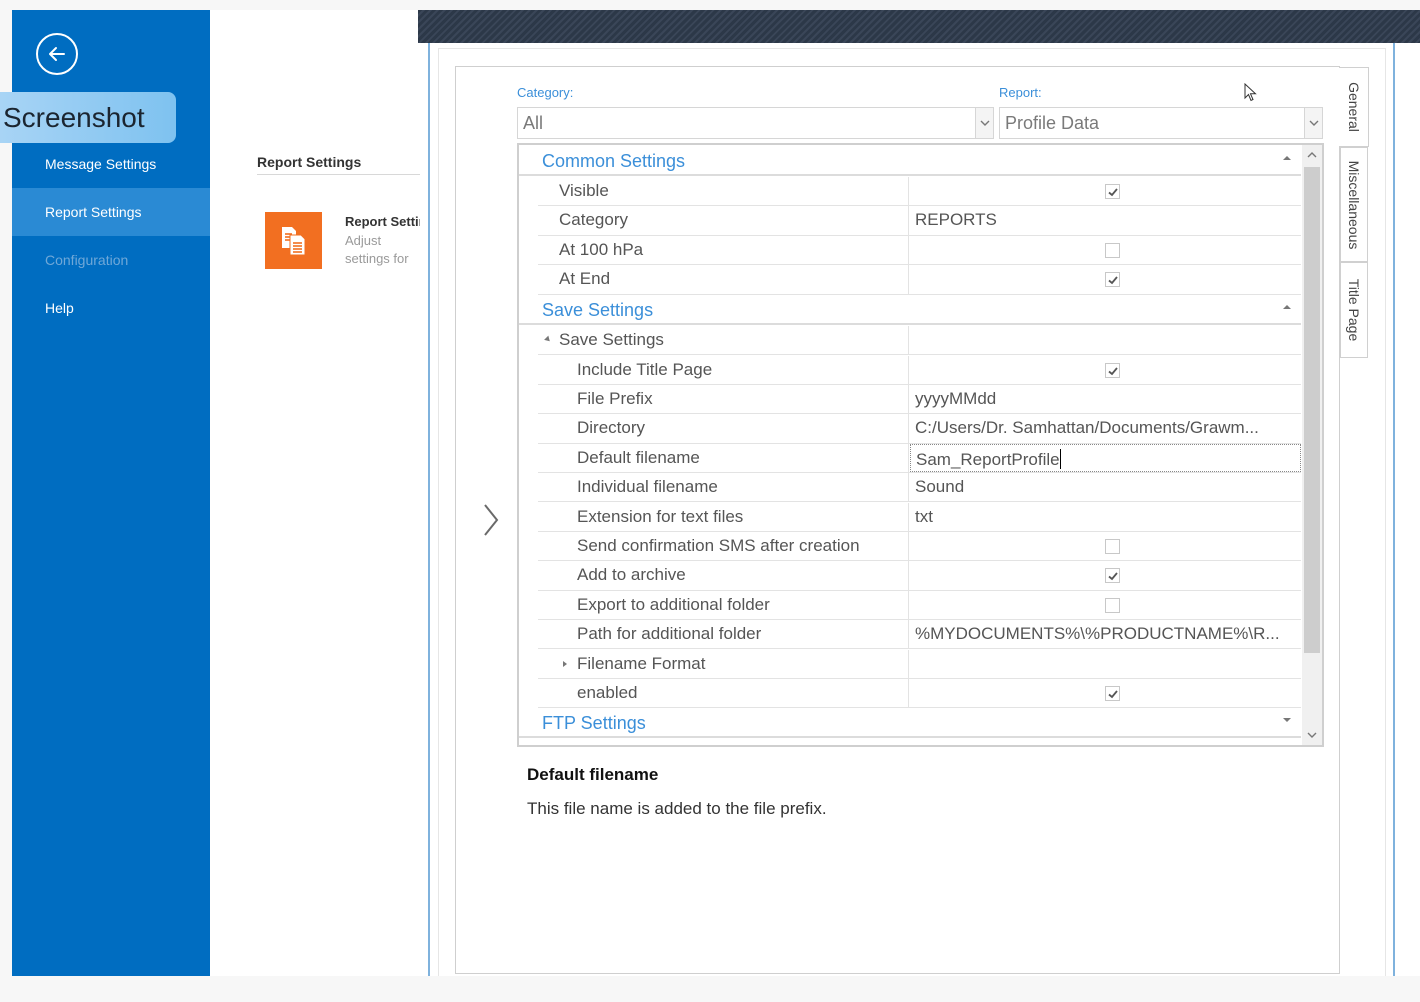 The height and width of the screenshot is (1002, 1420). Describe the element at coordinates (718, 545) in the screenshot. I see `property-name: Send confirmation SMS after creation` at that location.